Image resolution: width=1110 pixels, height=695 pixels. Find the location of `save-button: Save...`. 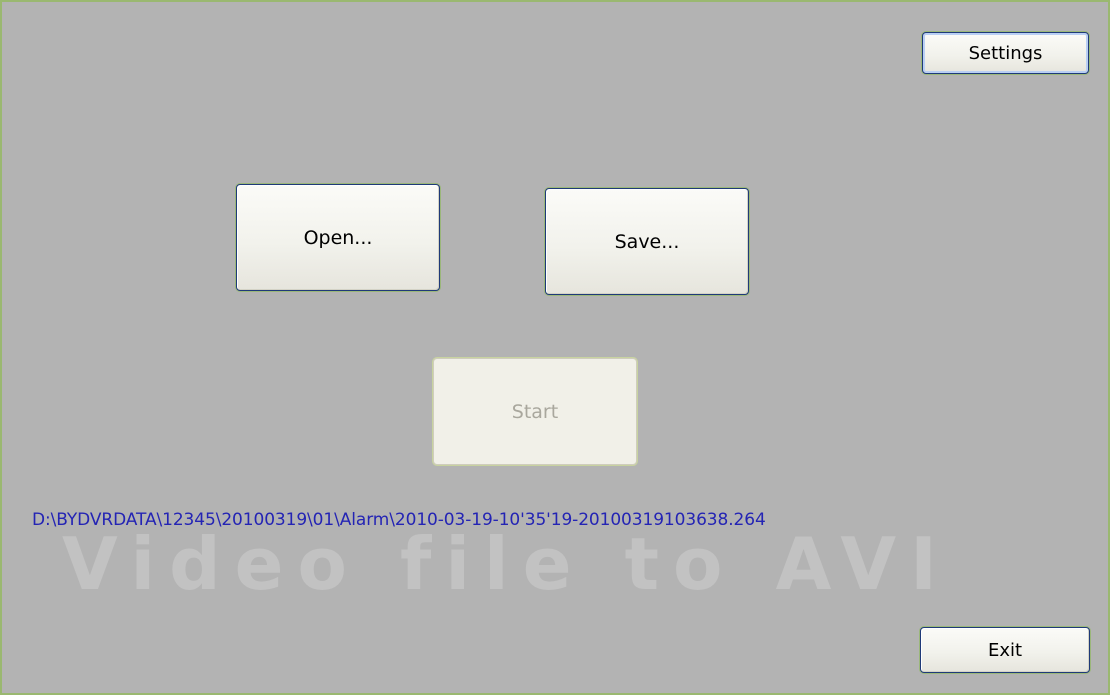

save-button: Save... is located at coordinates (647, 241).